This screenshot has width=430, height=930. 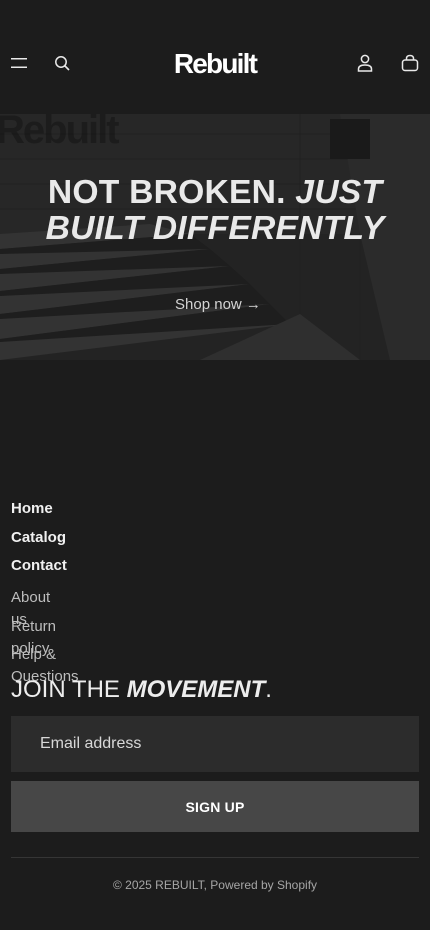 What do you see at coordinates (215, 744) in the screenshot?
I see `email-field: Email address` at bounding box center [215, 744].